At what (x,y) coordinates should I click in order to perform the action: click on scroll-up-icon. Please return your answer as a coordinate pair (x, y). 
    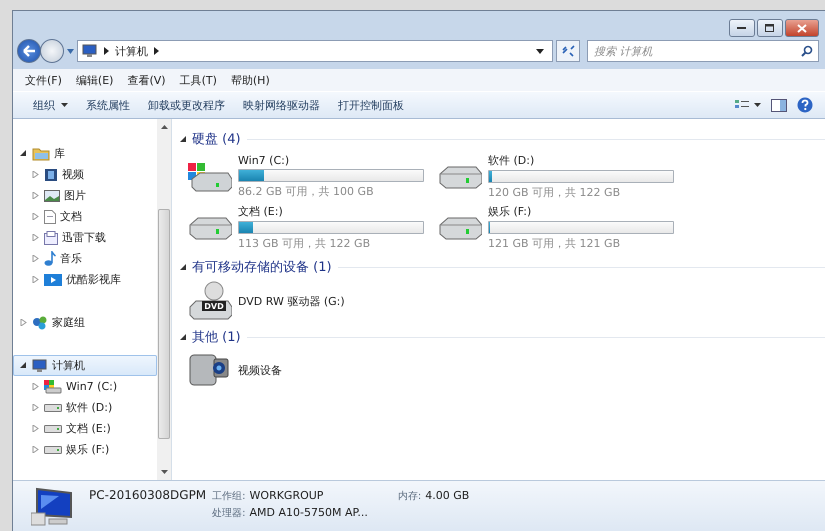
    Looking at the image, I should click on (164, 127).